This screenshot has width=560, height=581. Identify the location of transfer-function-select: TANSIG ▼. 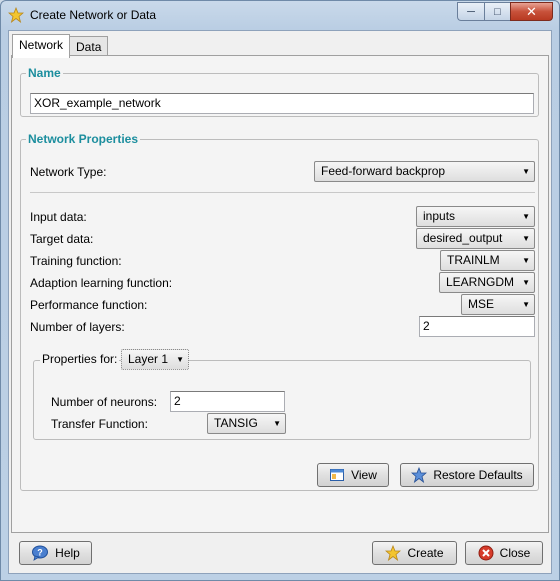
(246, 423).